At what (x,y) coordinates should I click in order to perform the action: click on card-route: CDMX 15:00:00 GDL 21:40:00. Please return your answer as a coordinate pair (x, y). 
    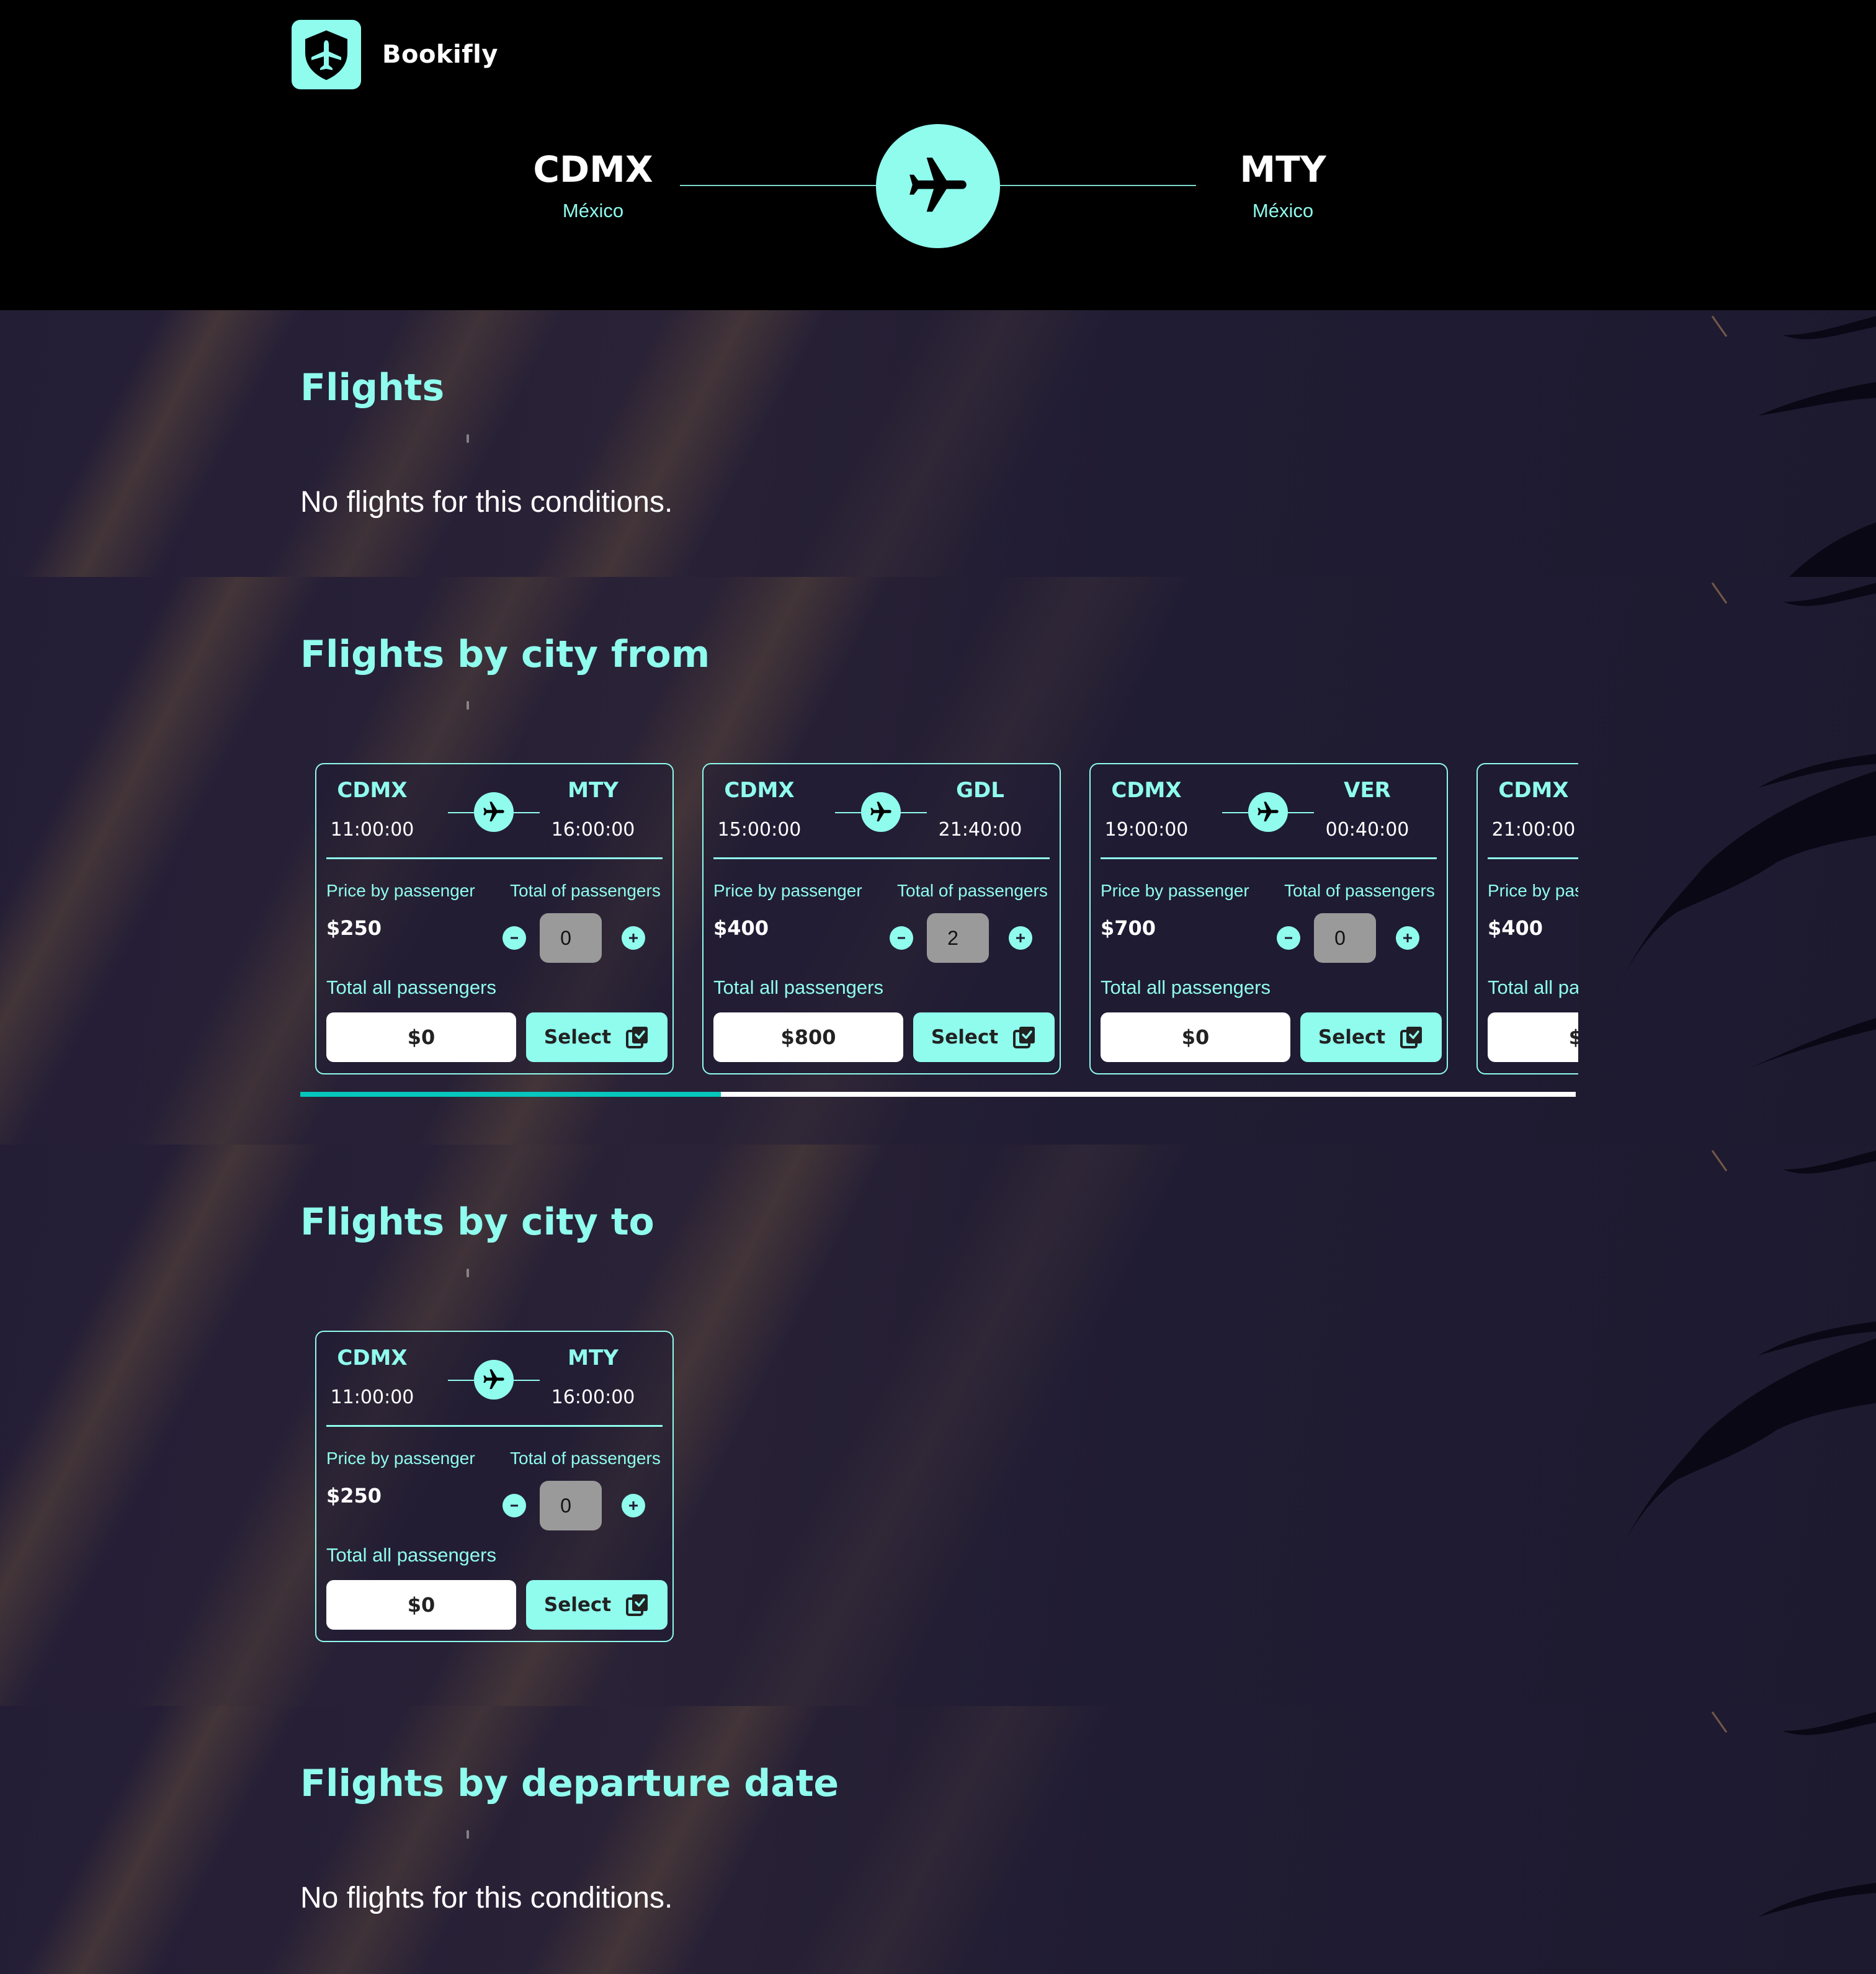
    Looking at the image, I should click on (882, 810).